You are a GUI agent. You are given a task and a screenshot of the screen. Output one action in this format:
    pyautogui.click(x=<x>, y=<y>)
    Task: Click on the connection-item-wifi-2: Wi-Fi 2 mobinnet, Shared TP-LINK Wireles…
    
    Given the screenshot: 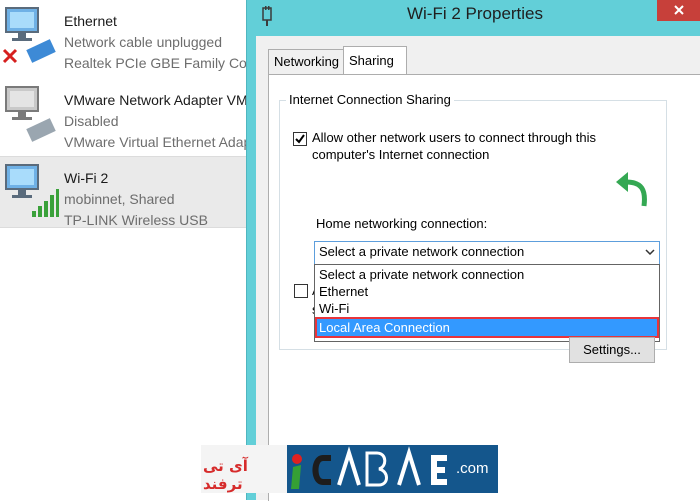 What is the action you would take?
    pyautogui.click(x=124, y=192)
    